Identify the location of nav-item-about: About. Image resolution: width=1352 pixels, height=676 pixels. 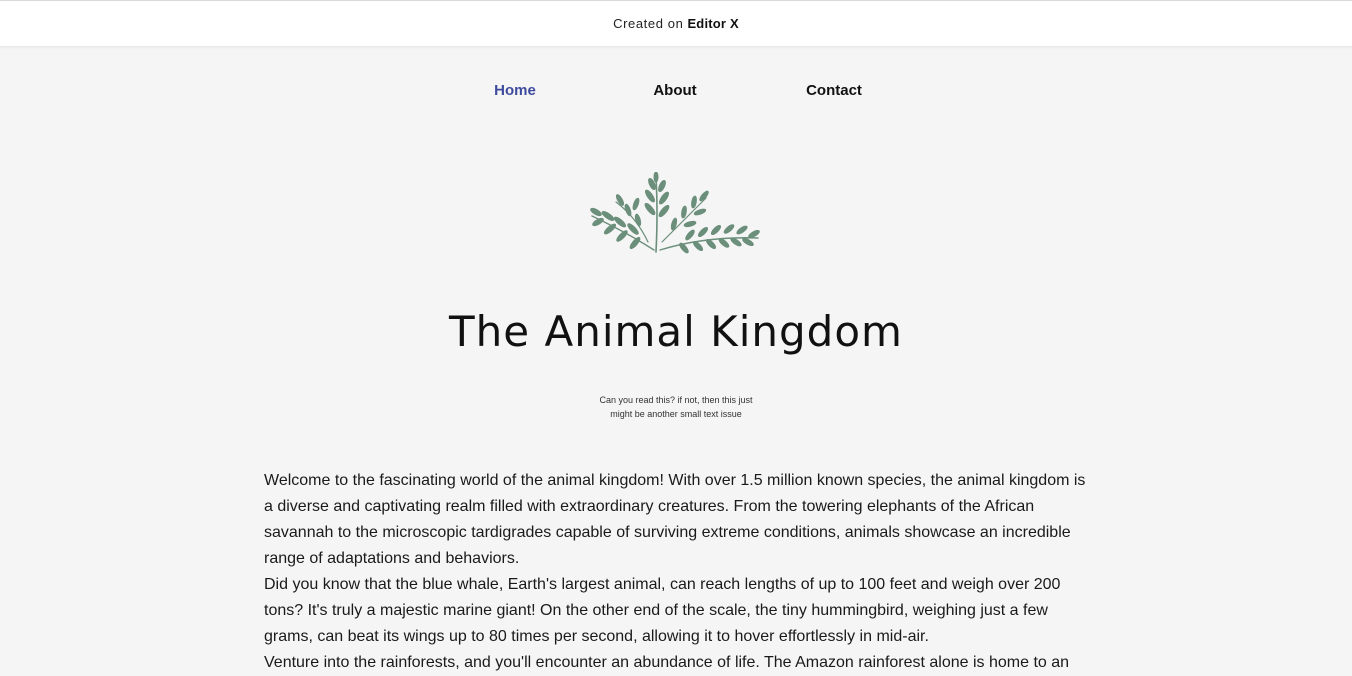
(675, 91).